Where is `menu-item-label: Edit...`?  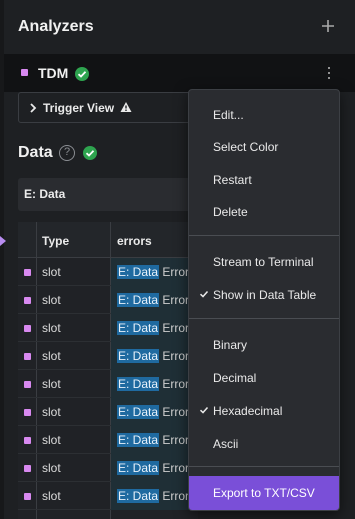 menu-item-label: Edit... is located at coordinates (228, 115).